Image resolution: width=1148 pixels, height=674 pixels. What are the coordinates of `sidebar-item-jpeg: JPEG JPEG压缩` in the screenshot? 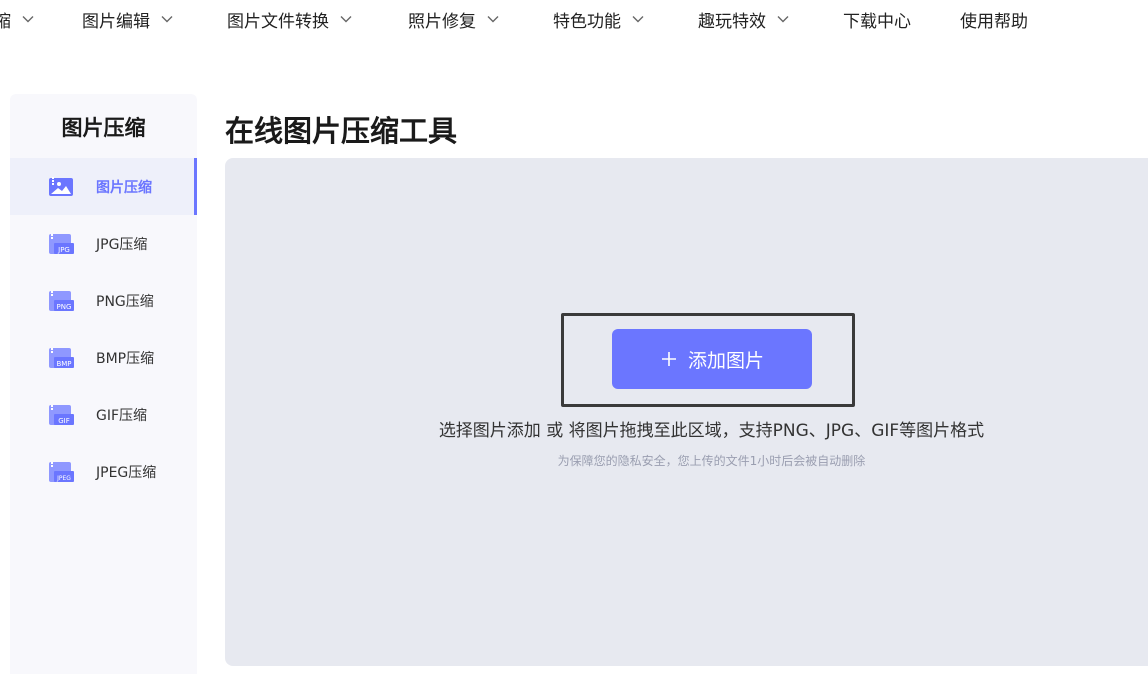 It's located at (103, 471).